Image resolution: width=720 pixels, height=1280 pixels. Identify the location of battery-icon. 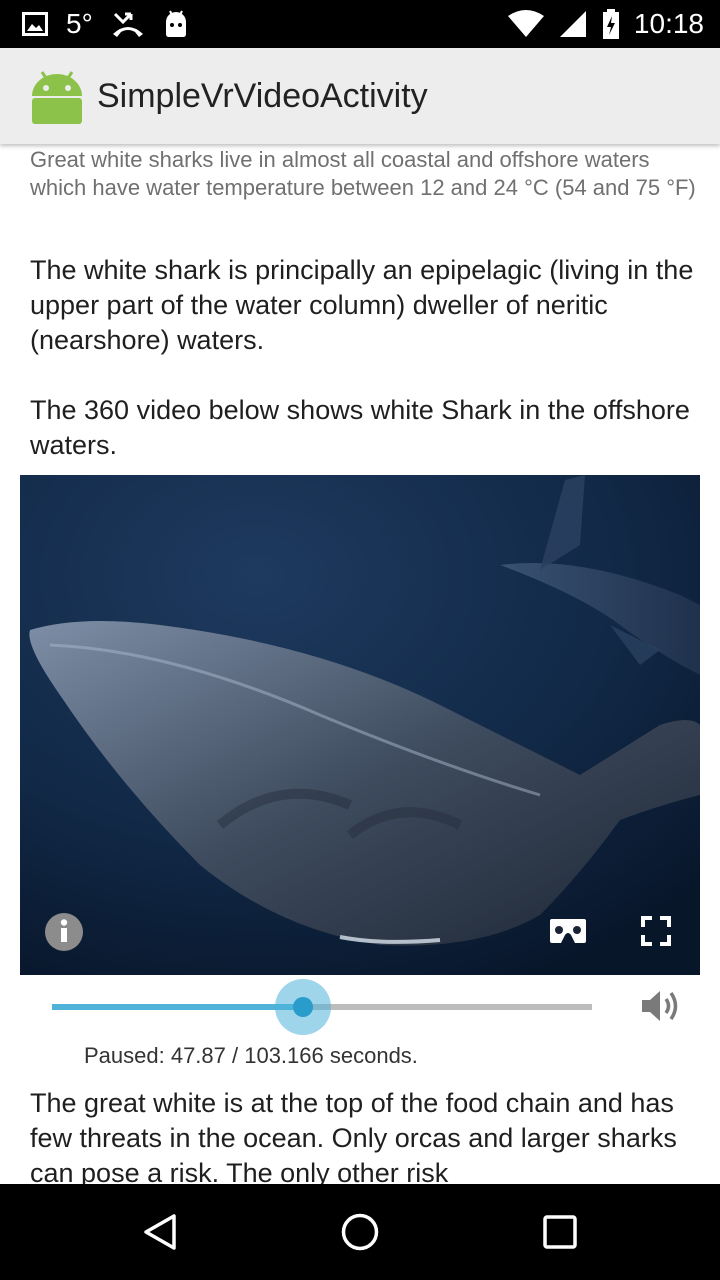
(611, 24).